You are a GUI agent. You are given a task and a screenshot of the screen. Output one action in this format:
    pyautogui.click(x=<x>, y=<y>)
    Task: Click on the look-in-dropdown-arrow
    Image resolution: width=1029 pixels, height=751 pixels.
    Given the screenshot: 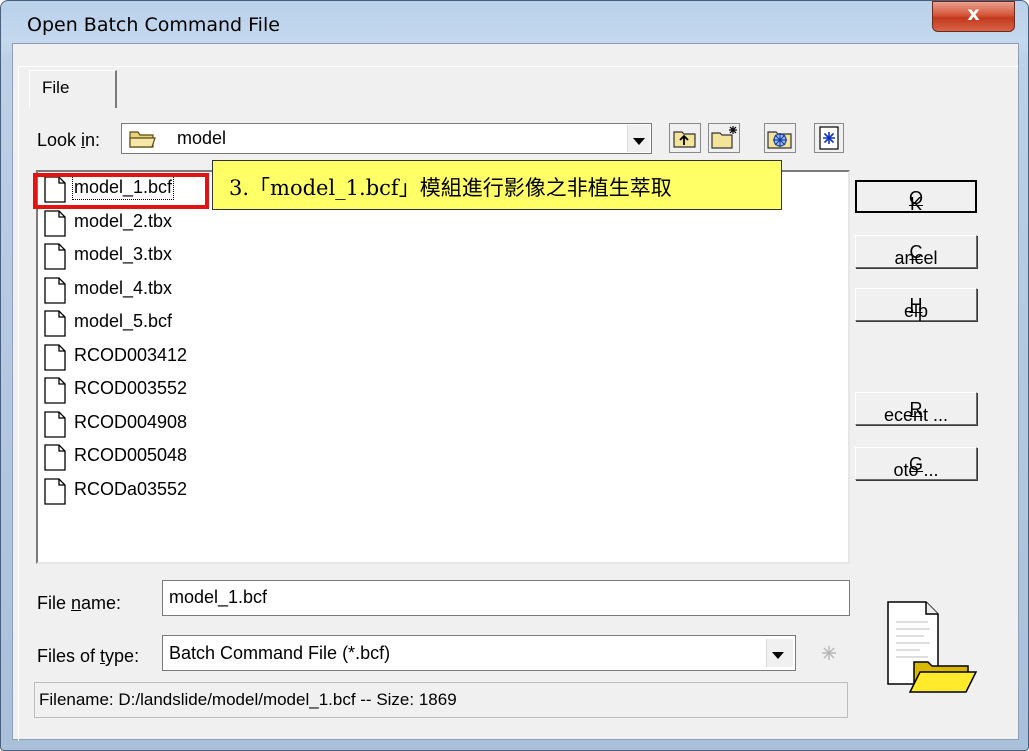 What is the action you would take?
    pyautogui.click(x=637, y=138)
    